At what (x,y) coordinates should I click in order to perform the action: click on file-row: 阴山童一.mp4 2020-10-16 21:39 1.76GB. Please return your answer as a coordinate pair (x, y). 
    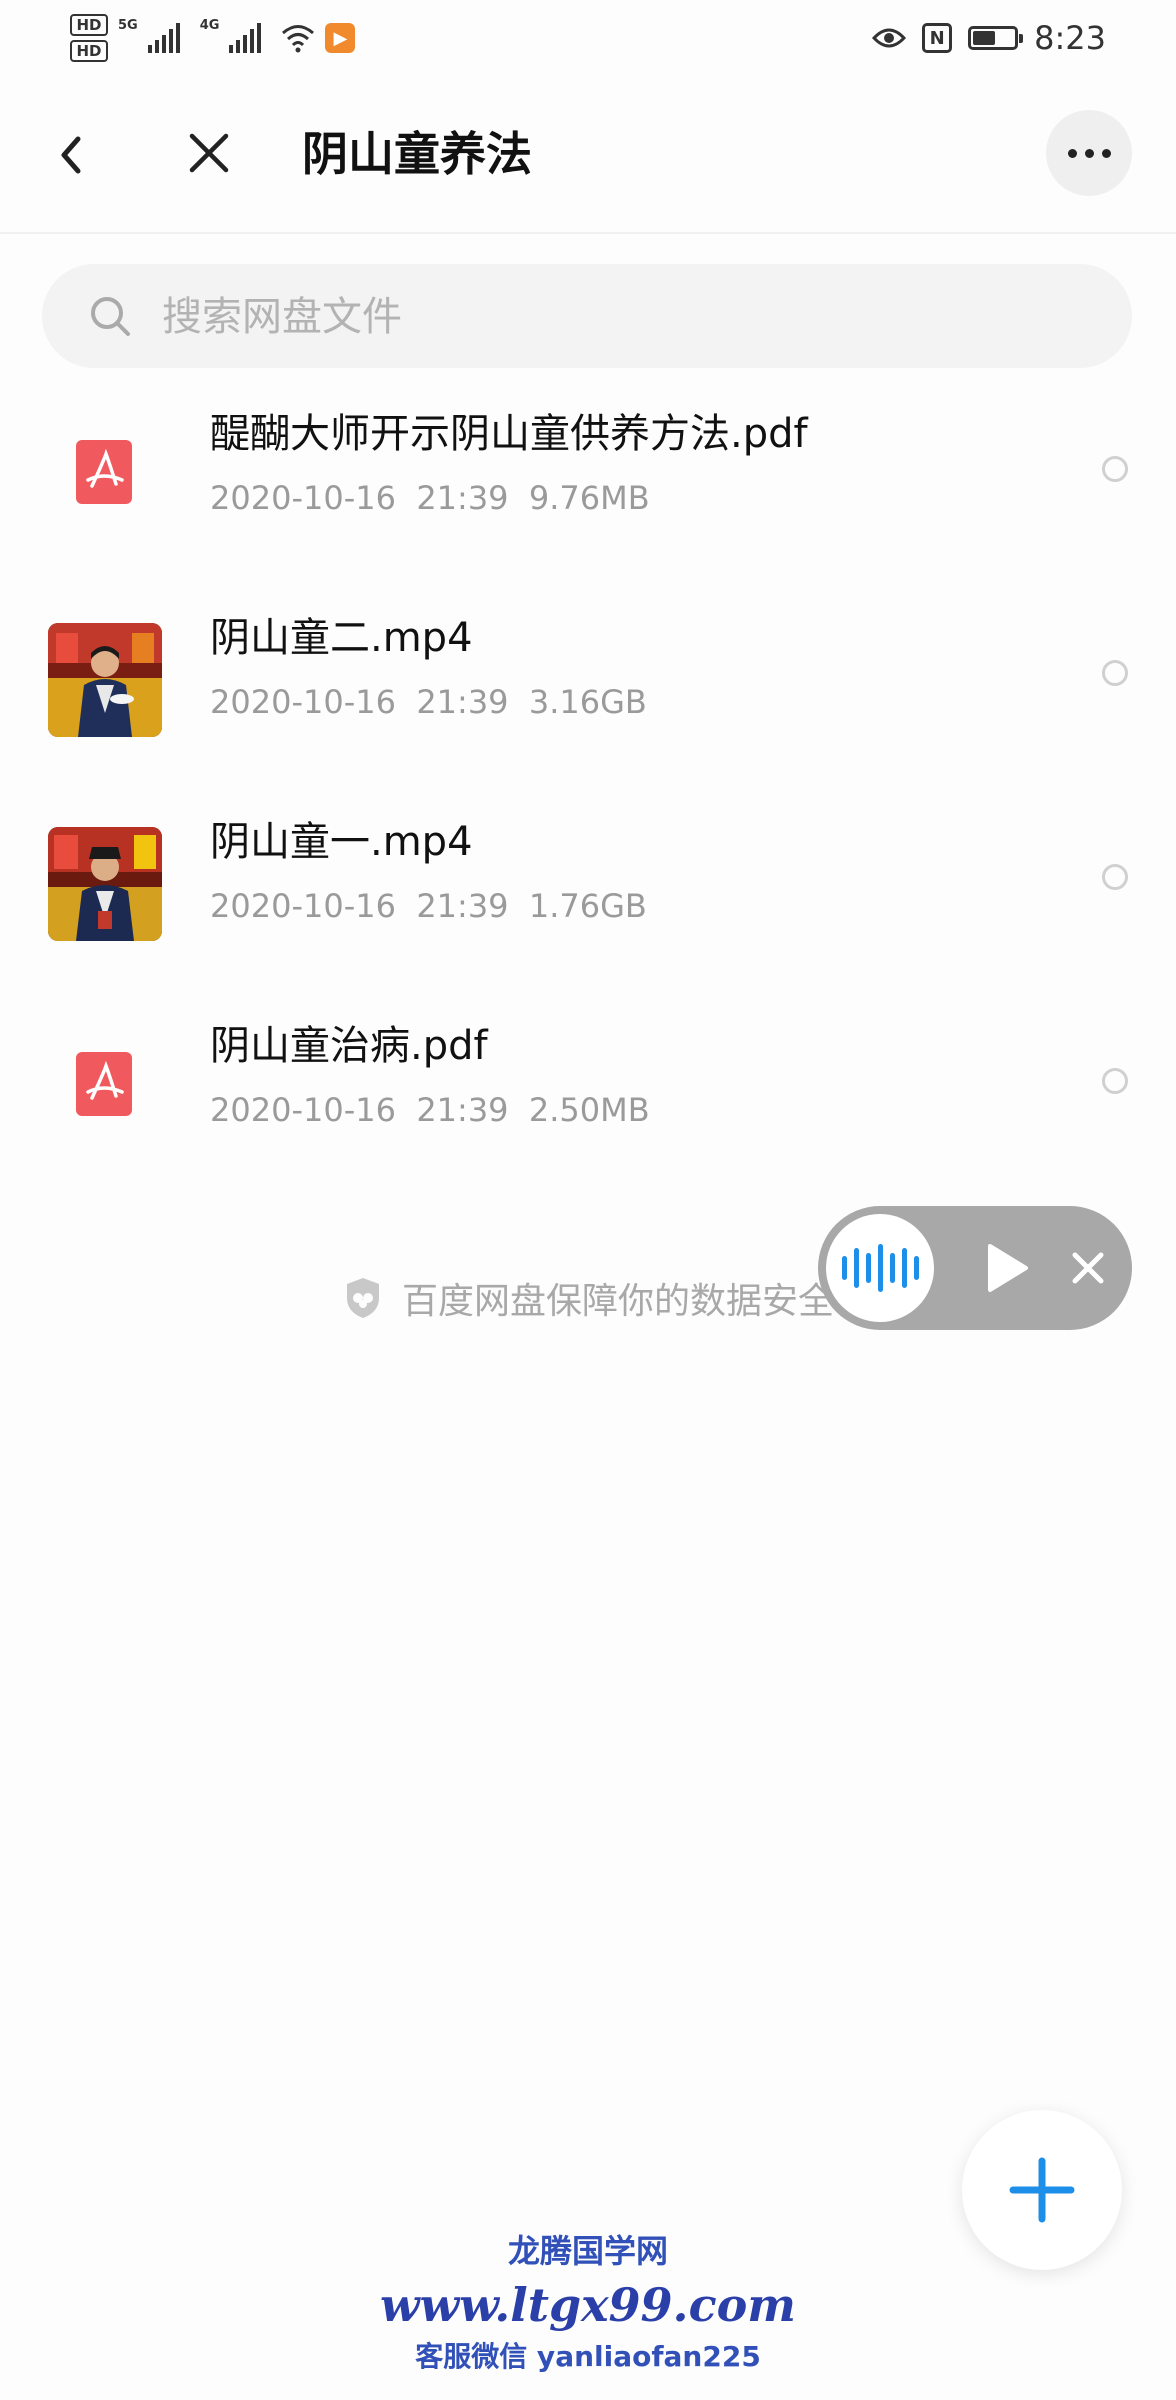
    Looking at the image, I should click on (588, 894).